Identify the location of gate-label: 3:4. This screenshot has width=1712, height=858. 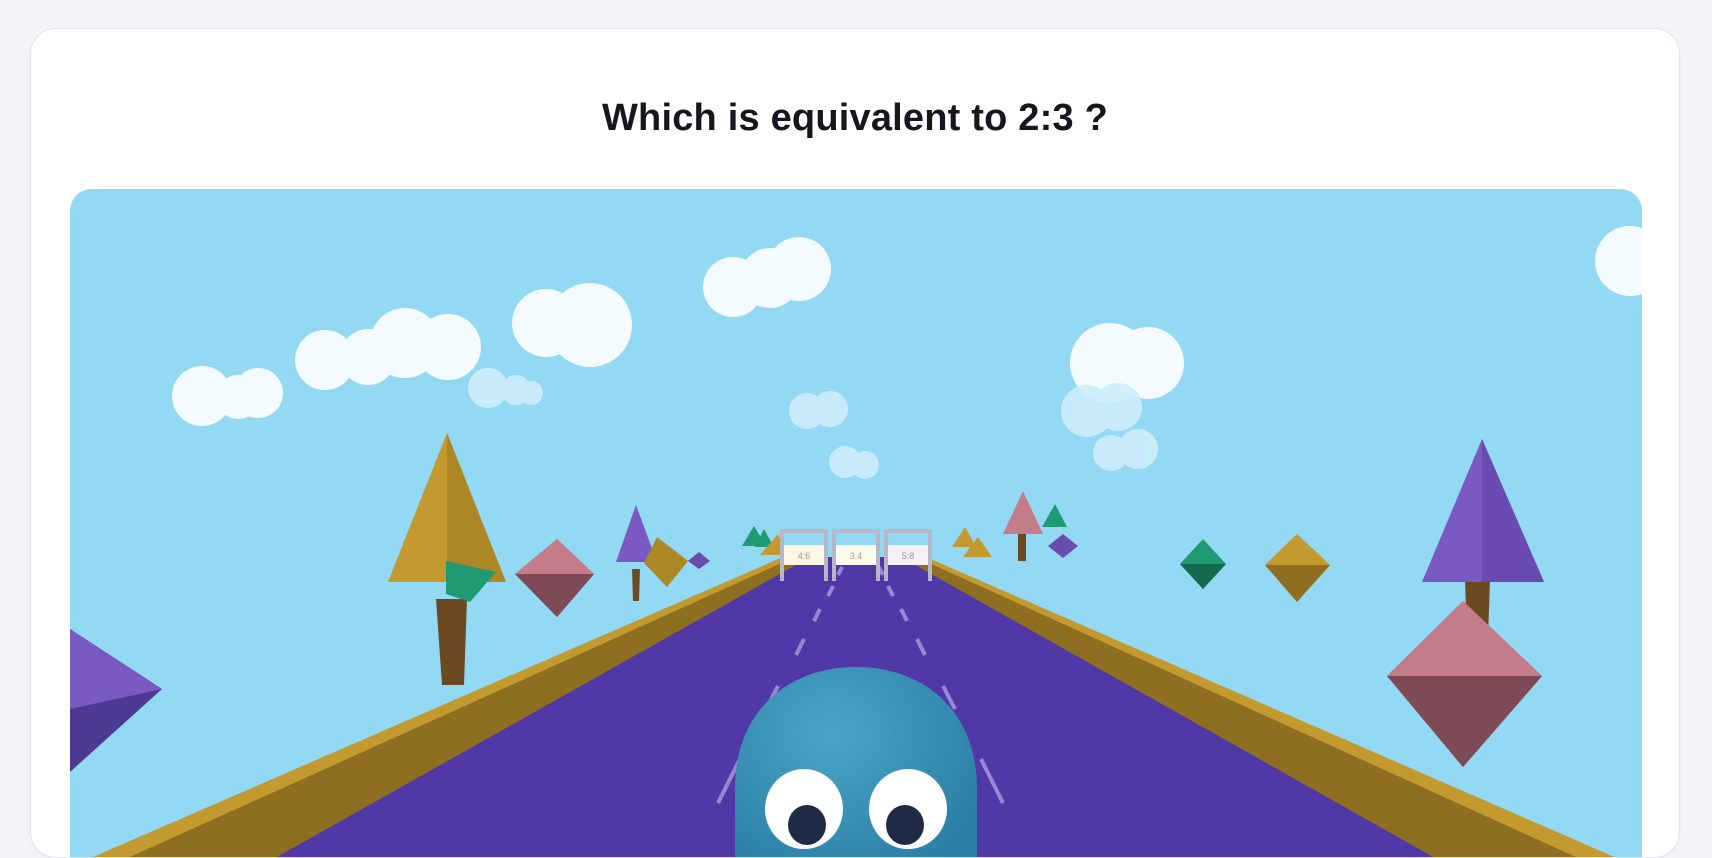
(856, 556).